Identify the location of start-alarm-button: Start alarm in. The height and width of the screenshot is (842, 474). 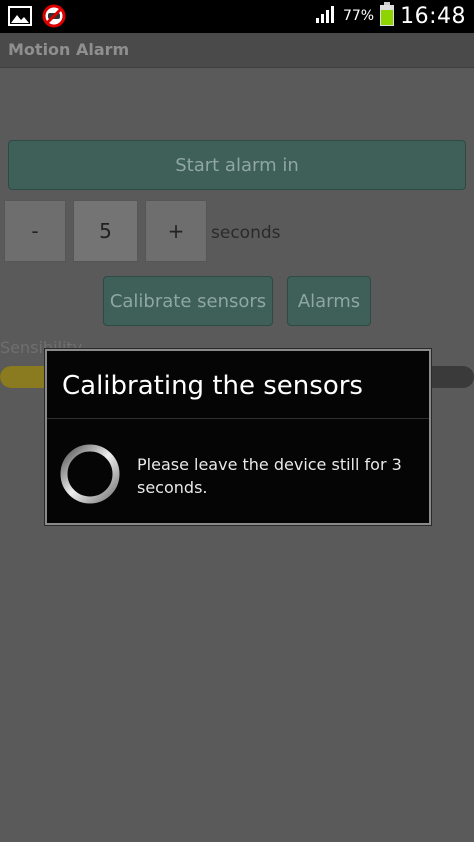
(237, 165).